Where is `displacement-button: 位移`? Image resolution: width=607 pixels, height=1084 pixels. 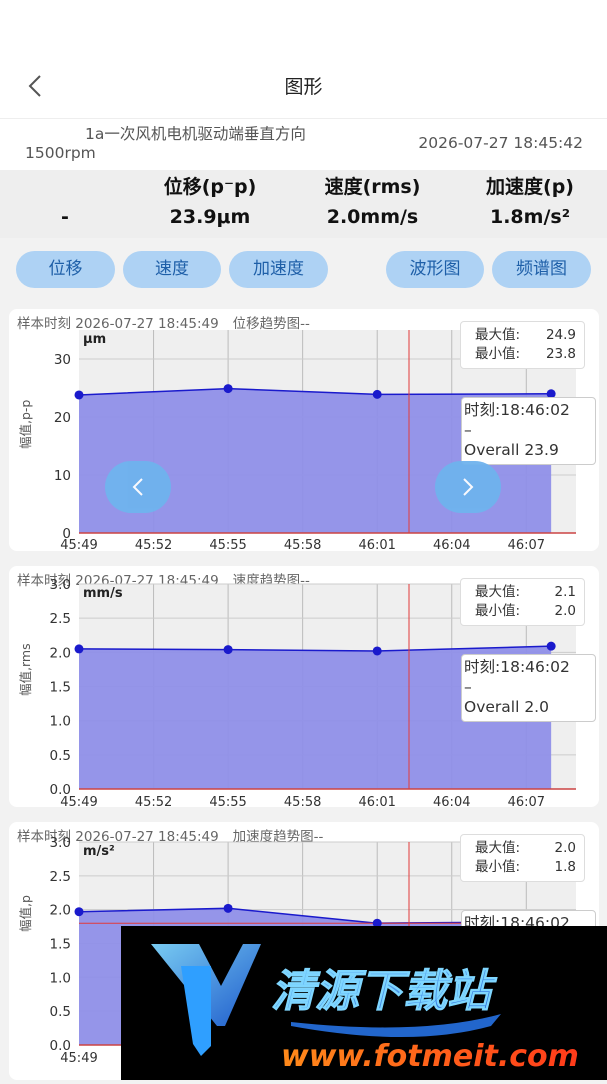
displacement-button: 位移 is located at coordinates (65, 269).